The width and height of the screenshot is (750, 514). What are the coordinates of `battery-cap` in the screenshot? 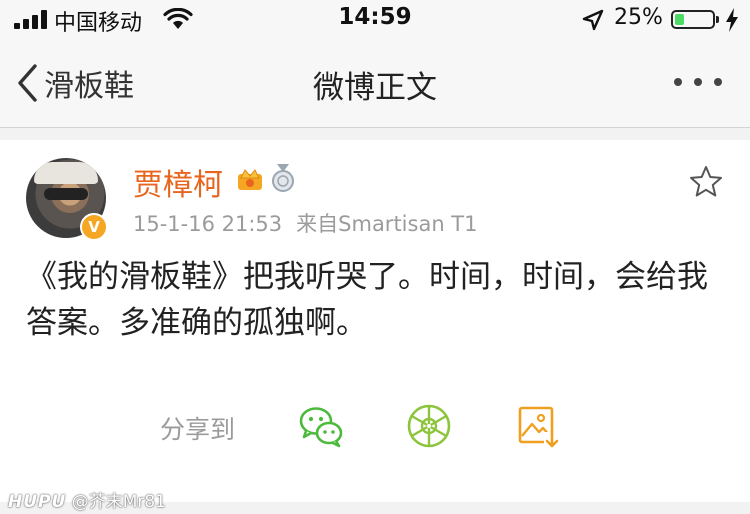 It's located at (717, 19).